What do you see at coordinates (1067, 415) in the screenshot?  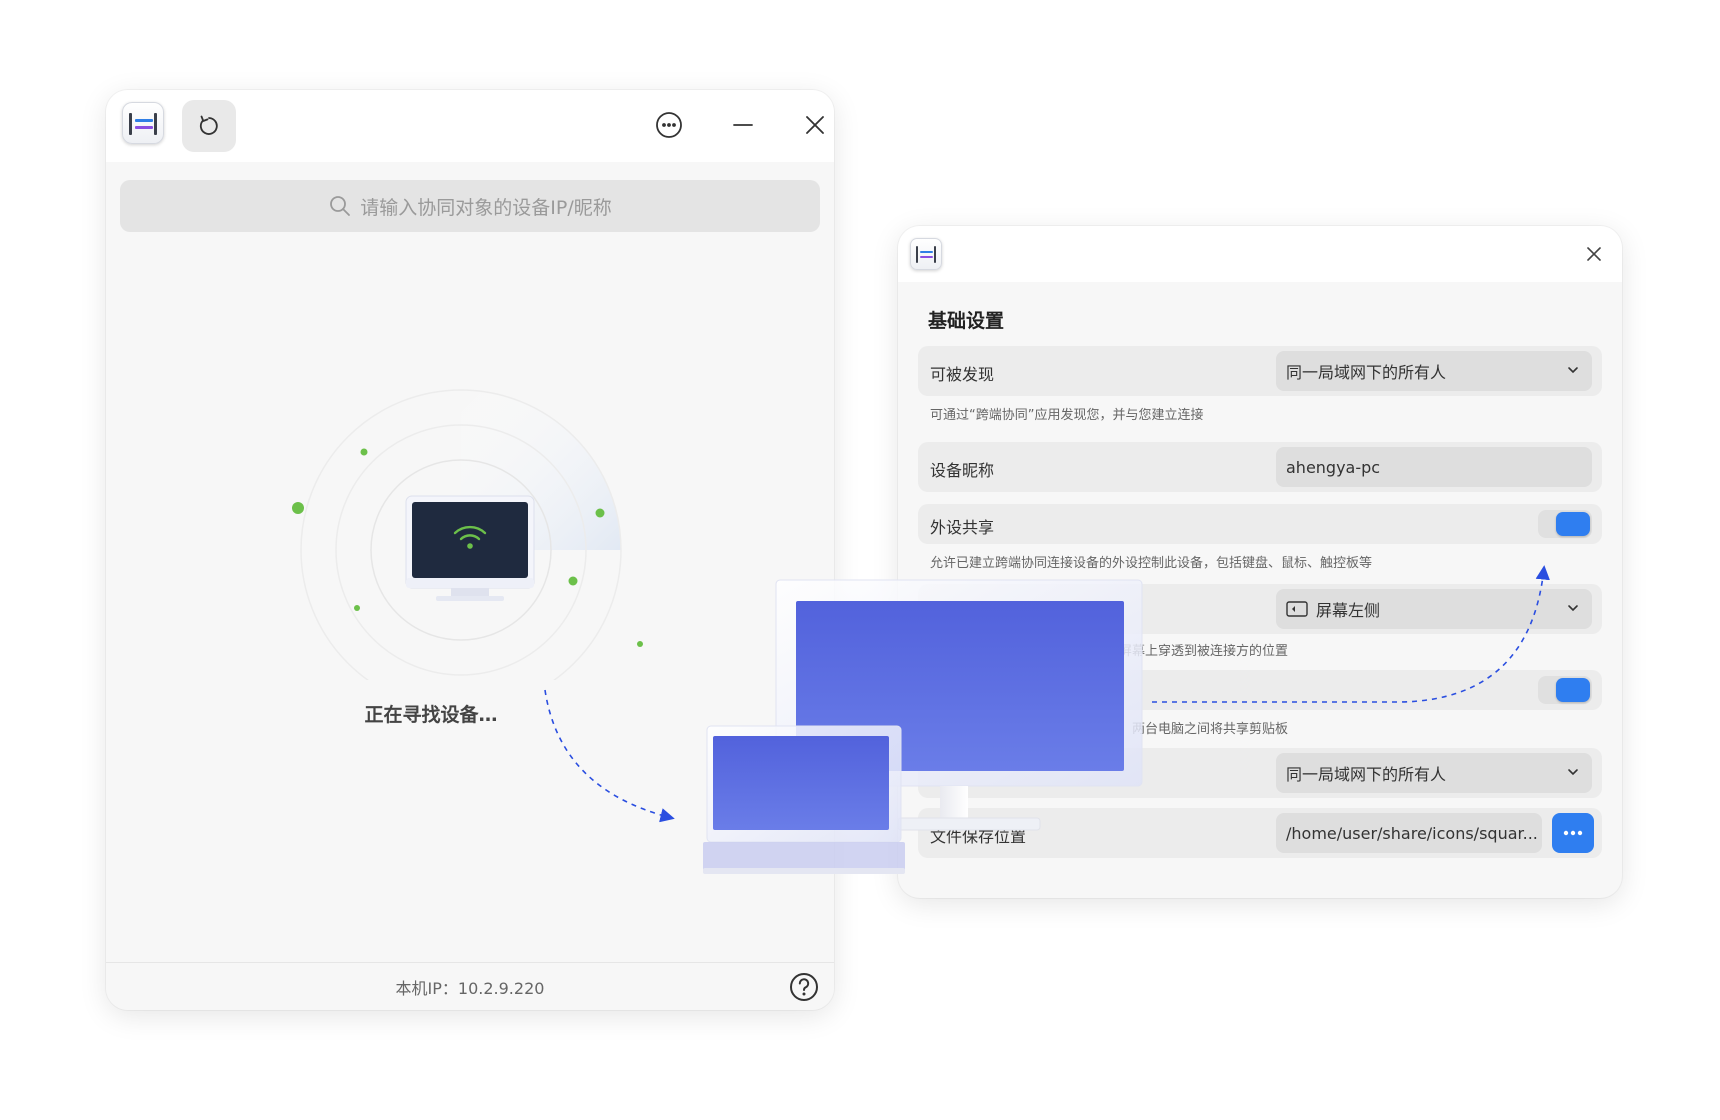 I see `discoverable-description: 可通过“跨端协同”应用发现您，并与您建立连接` at bounding box center [1067, 415].